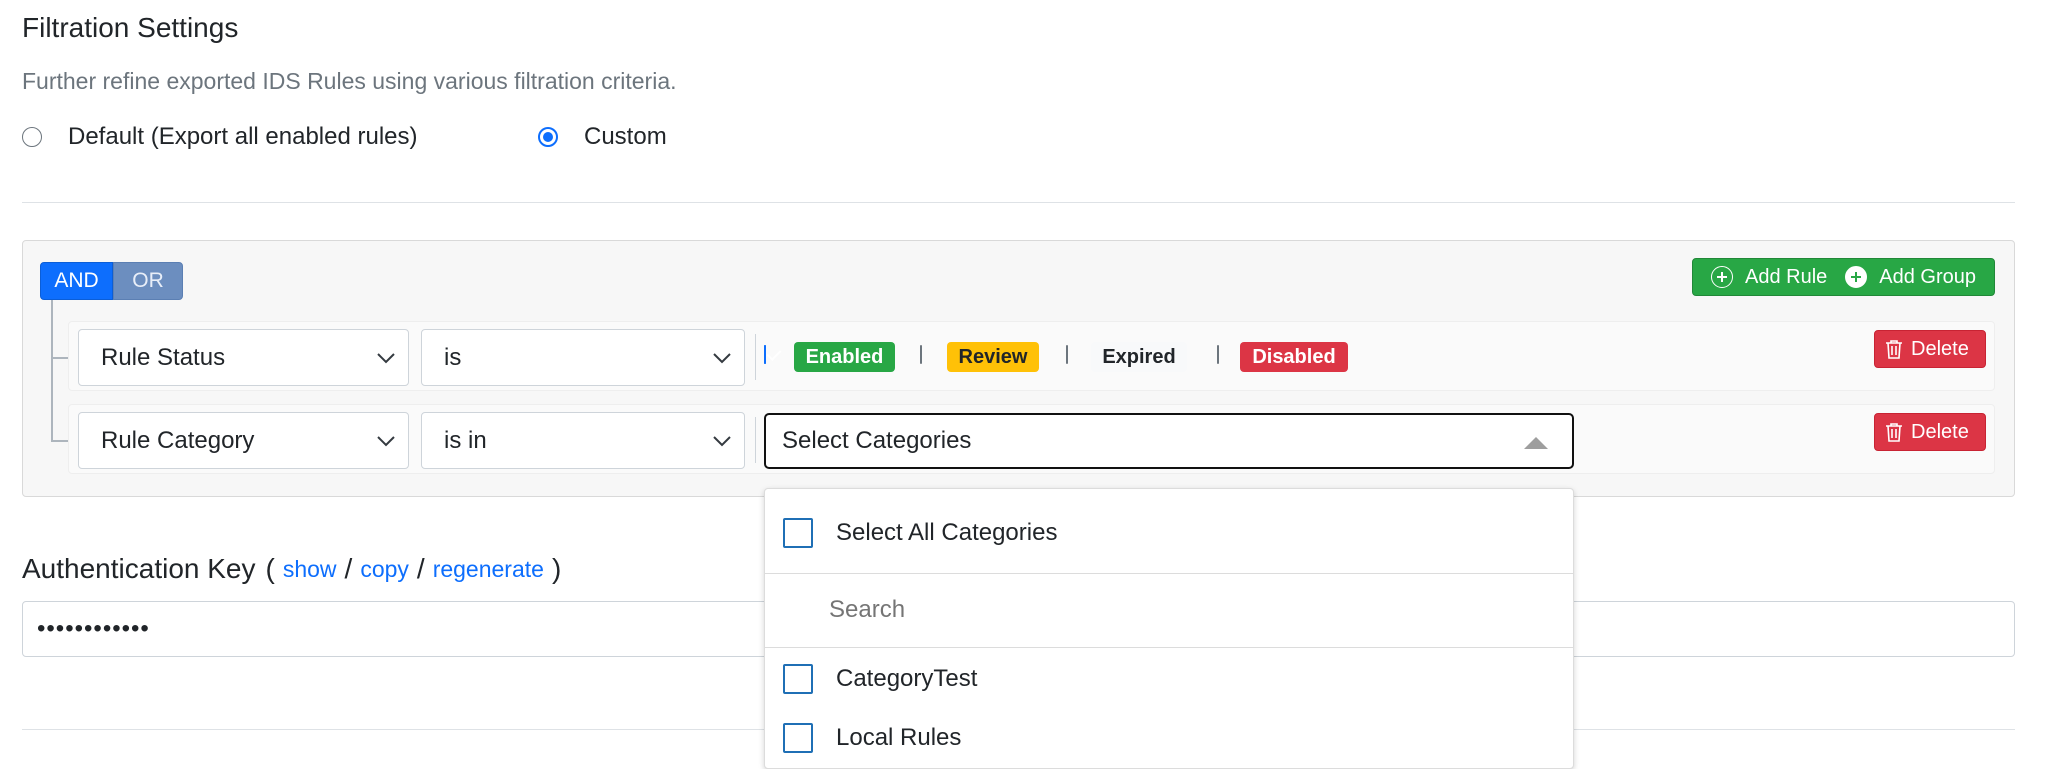 The height and width of the screenshot is (769, 2045). I want to click on radio-default-export: Default (Export all enabled rules), so click(220, 137).